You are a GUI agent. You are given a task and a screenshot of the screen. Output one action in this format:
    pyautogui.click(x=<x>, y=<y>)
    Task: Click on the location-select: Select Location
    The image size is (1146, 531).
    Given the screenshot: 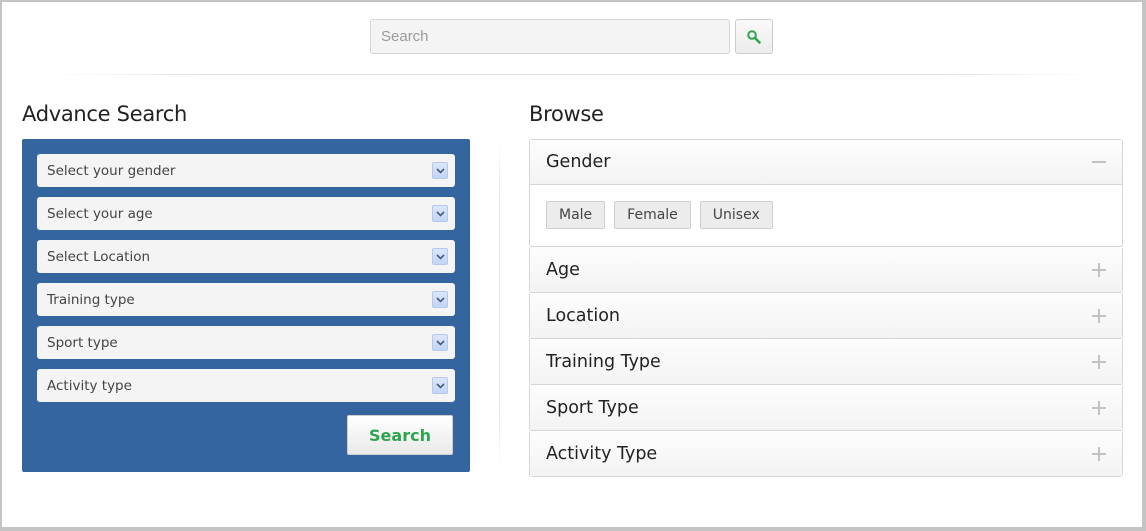 What is the action you would take?
    pyautogui.click(x=246, y=256)
    